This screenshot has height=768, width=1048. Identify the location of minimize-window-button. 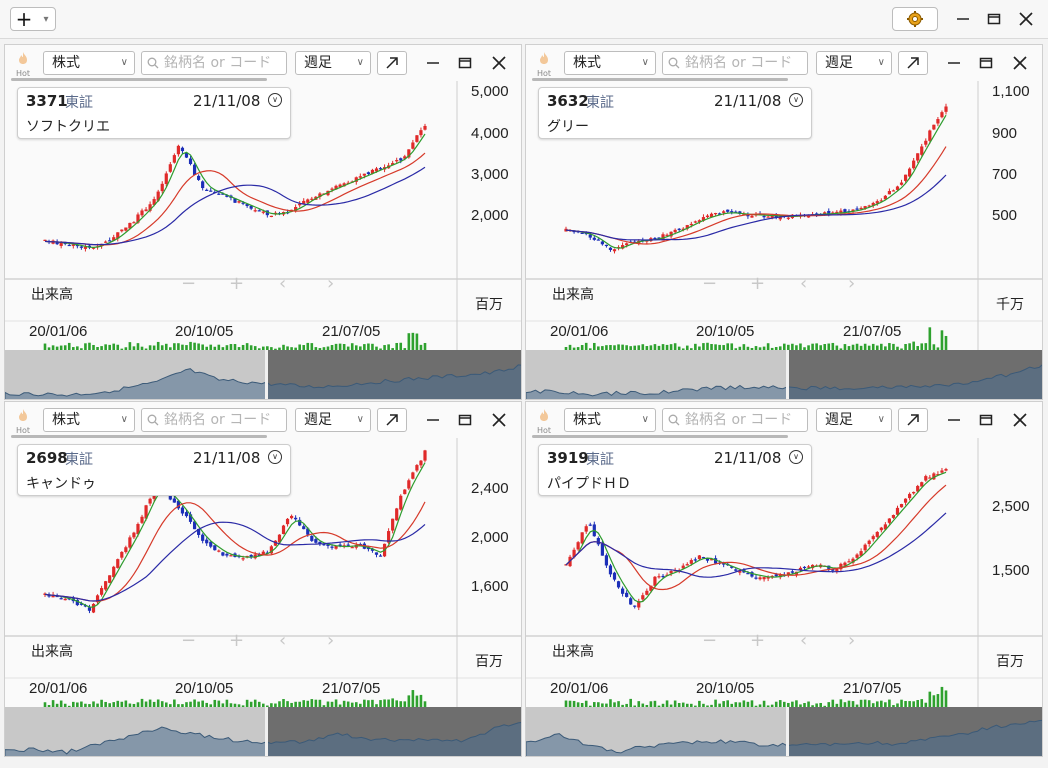
(963, 19).